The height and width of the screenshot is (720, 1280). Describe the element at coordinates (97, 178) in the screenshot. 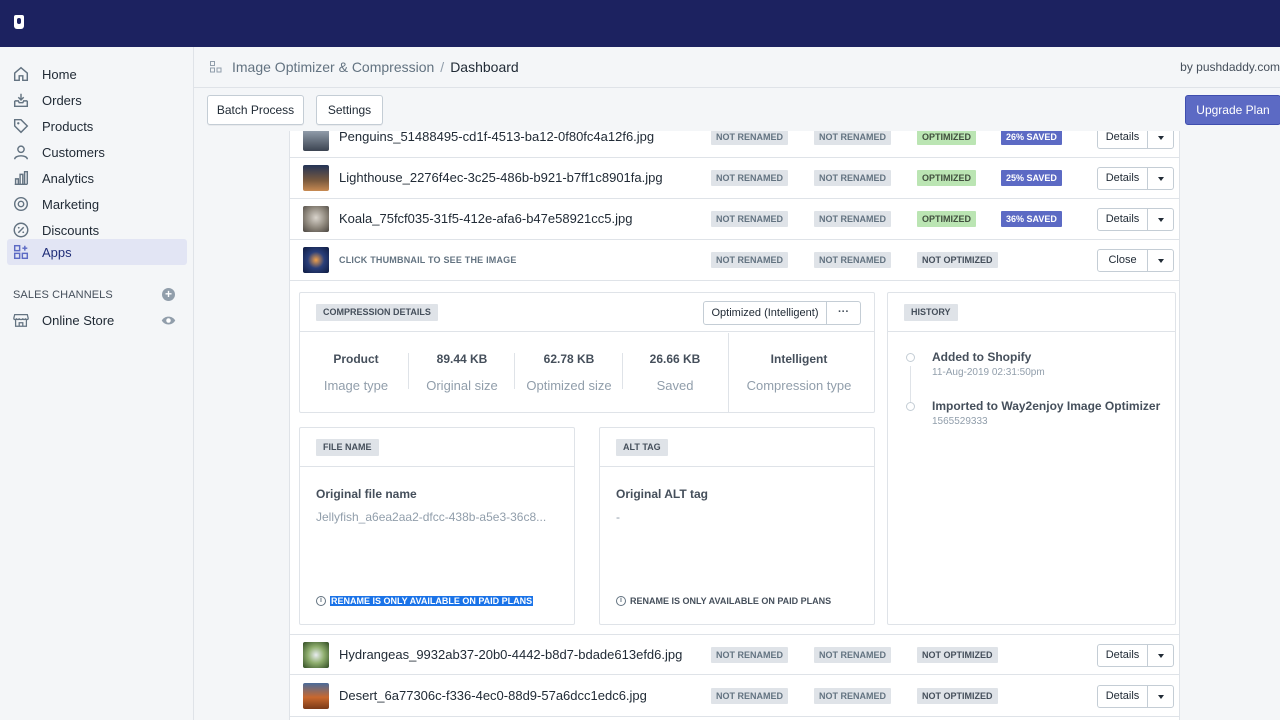

I see `sidebar-item-analytics: Analytics` at that location.